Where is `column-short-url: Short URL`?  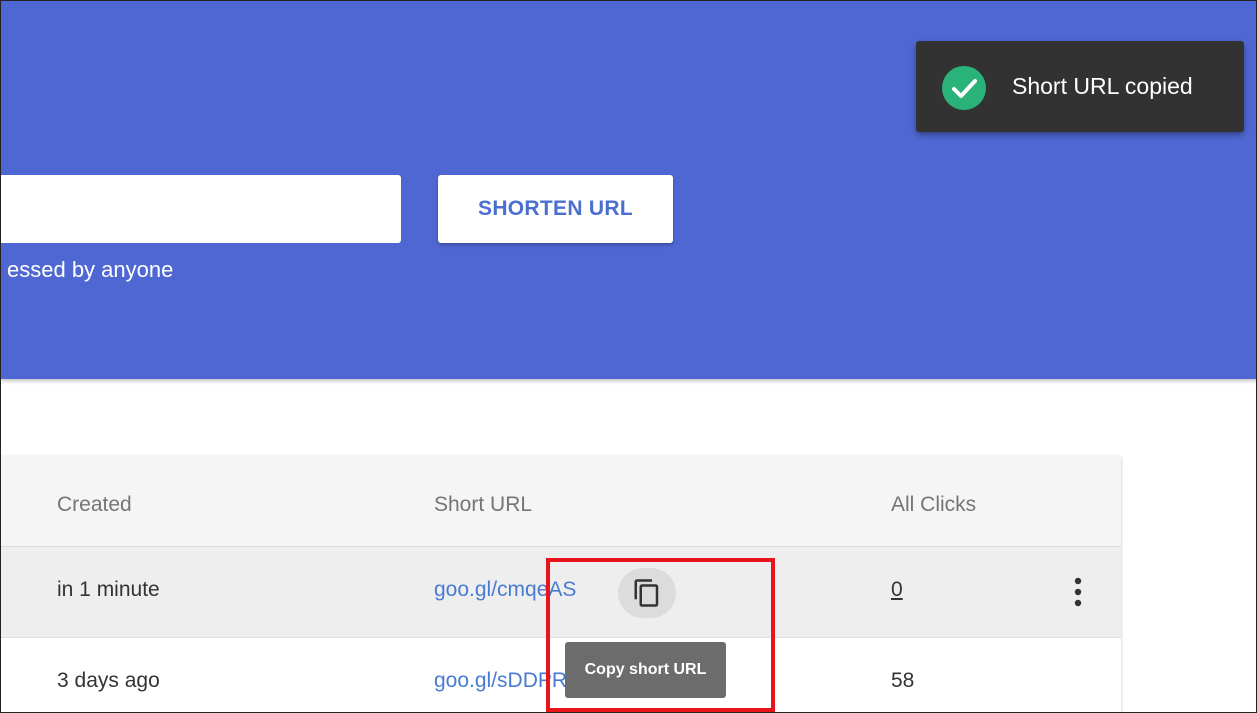 column-short-url: Short URL is located at coordinates (483, 505).